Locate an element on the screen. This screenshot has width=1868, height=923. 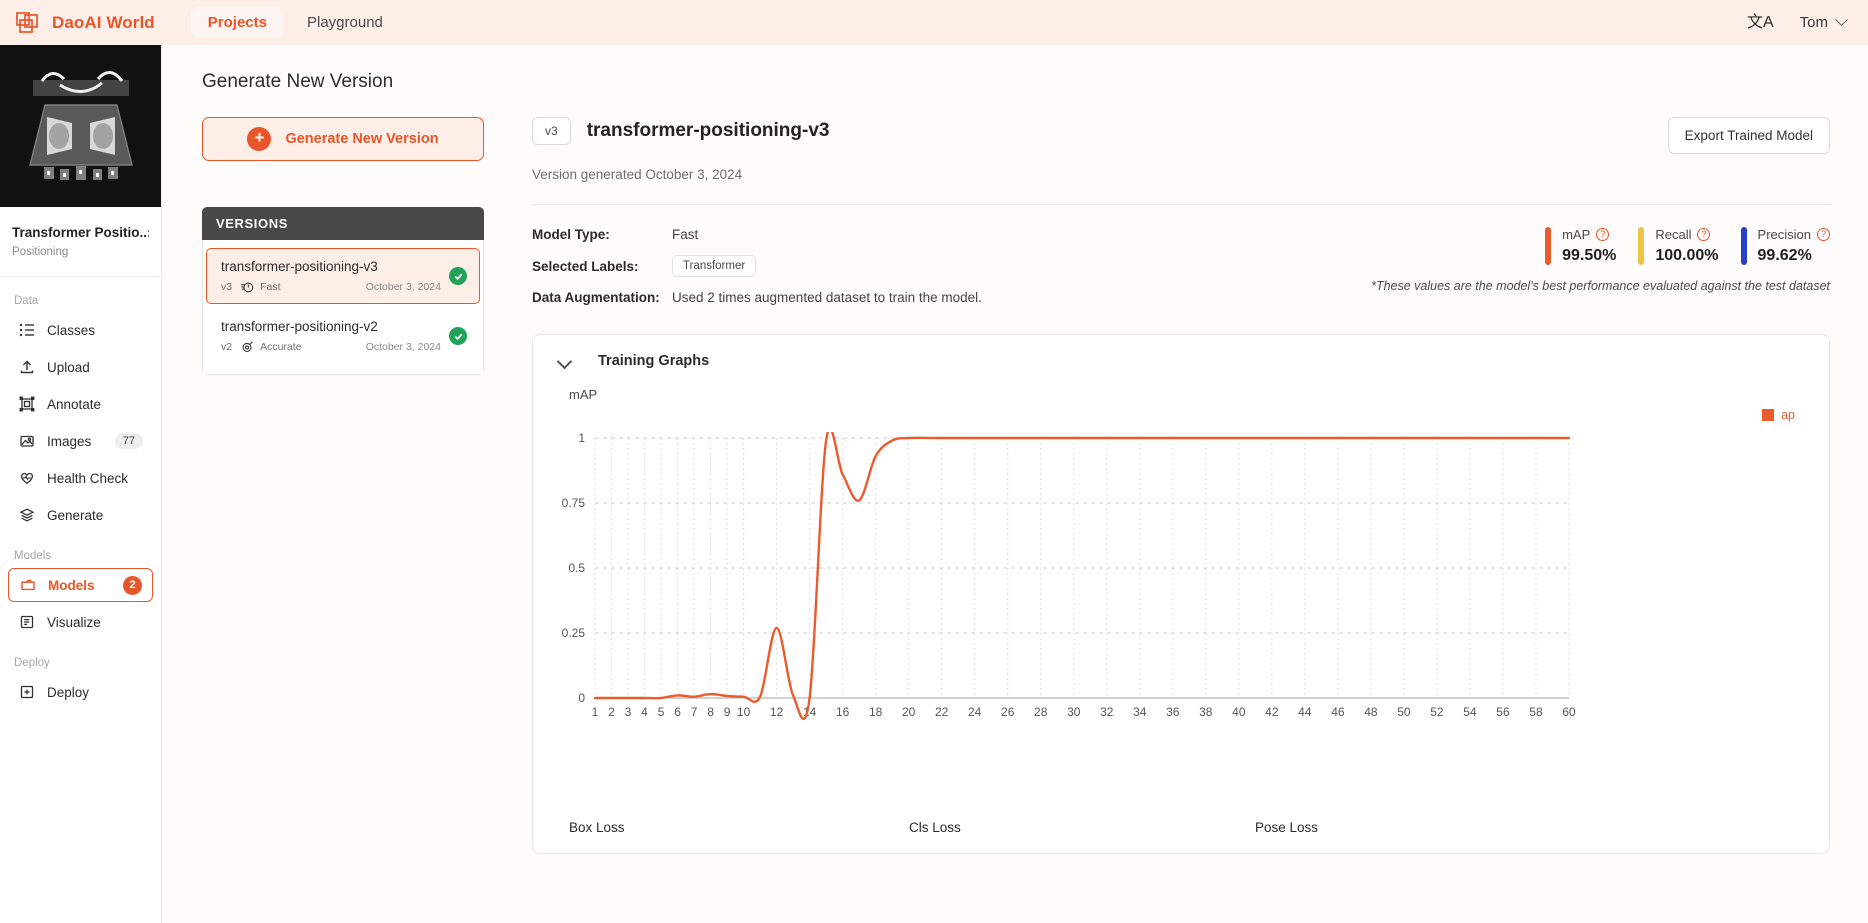
layers-icon is located at coordinates (26, 515).